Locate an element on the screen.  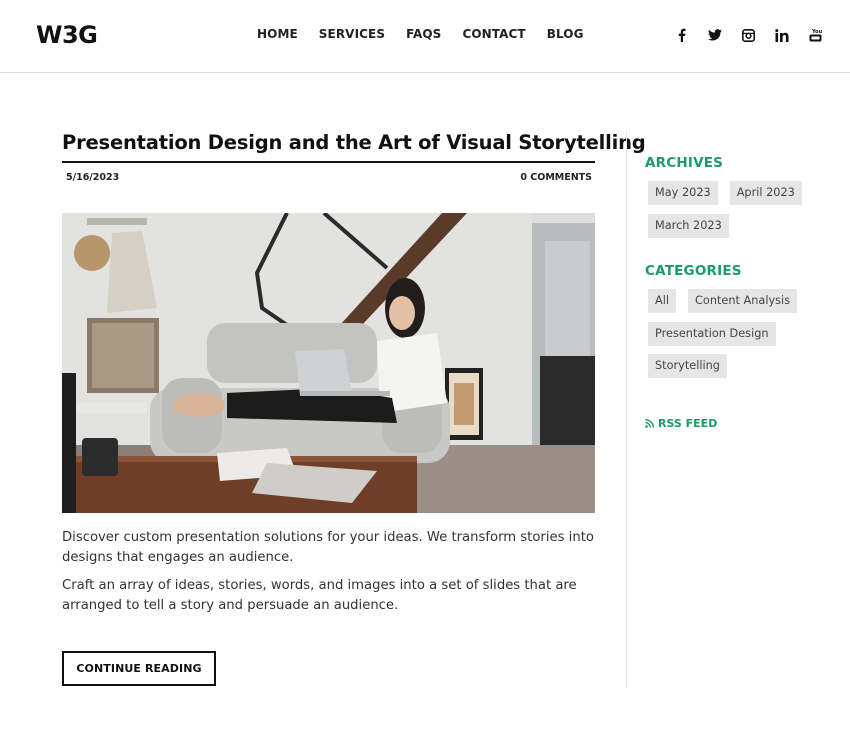
nav-services: SERVICES is located at coordinates (352, 34).